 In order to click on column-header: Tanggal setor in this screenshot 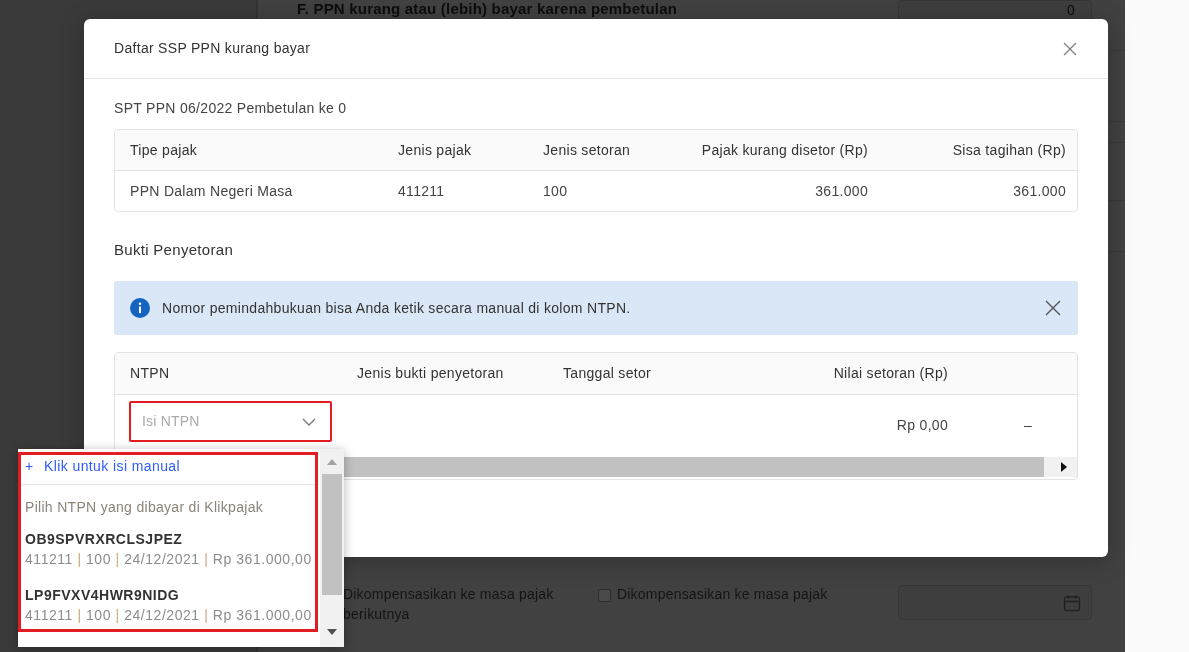, I will do `click(607, 373)`.